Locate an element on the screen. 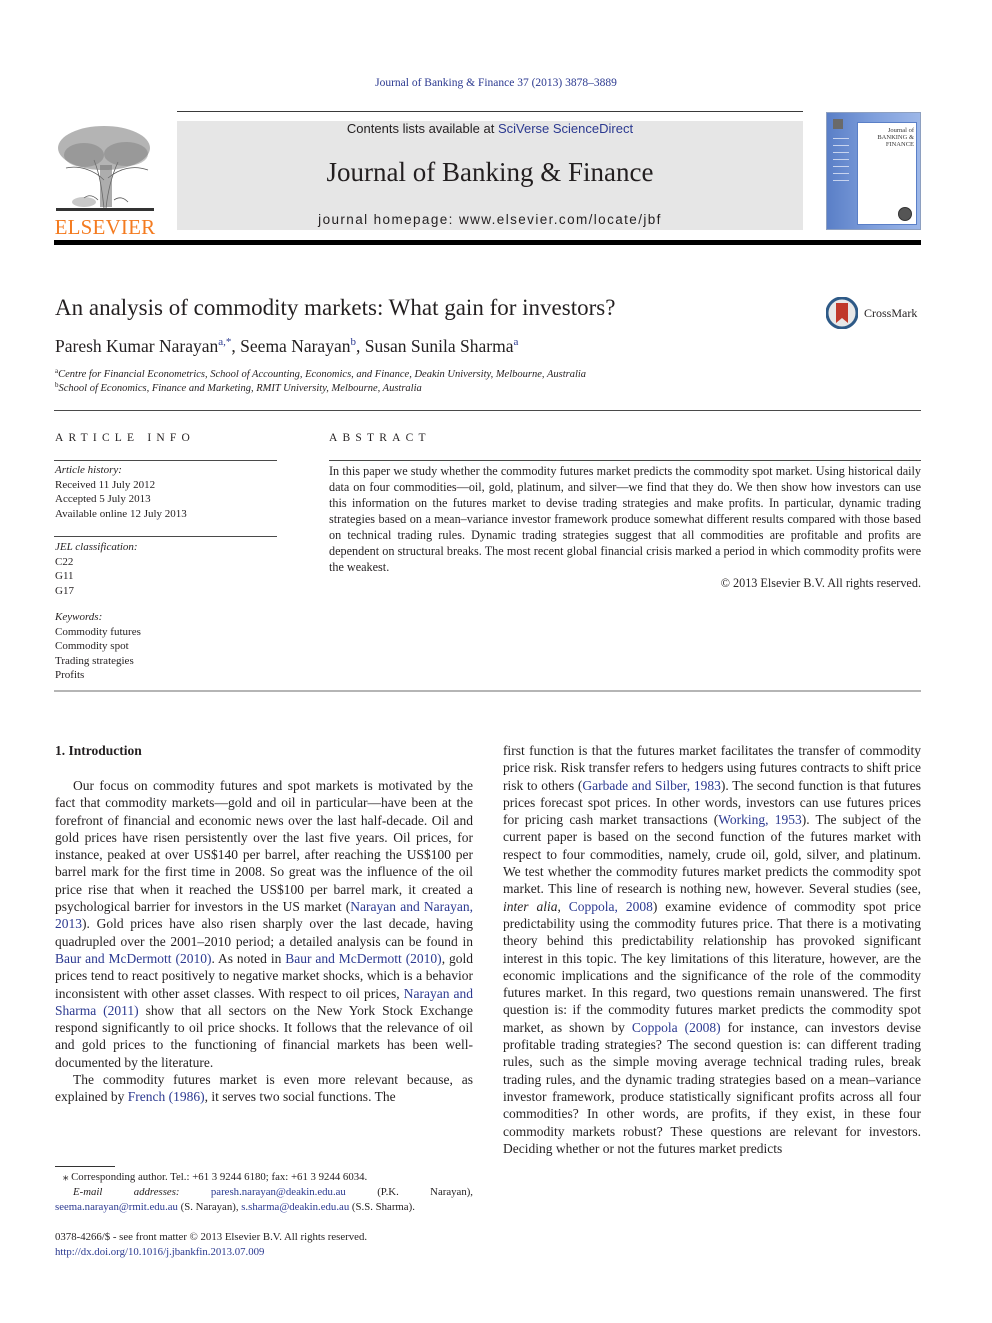  email-label: E-mail addresses: is located at coordinates (126, 1192).